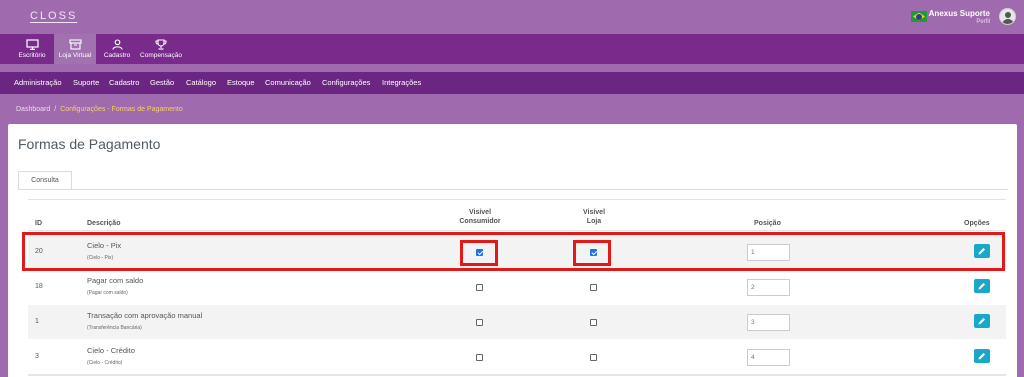  What do you see at coordinates (45, 180) in the screenshot?
I see `tab-consulta: Consulta` at bounding box center [45, 180].